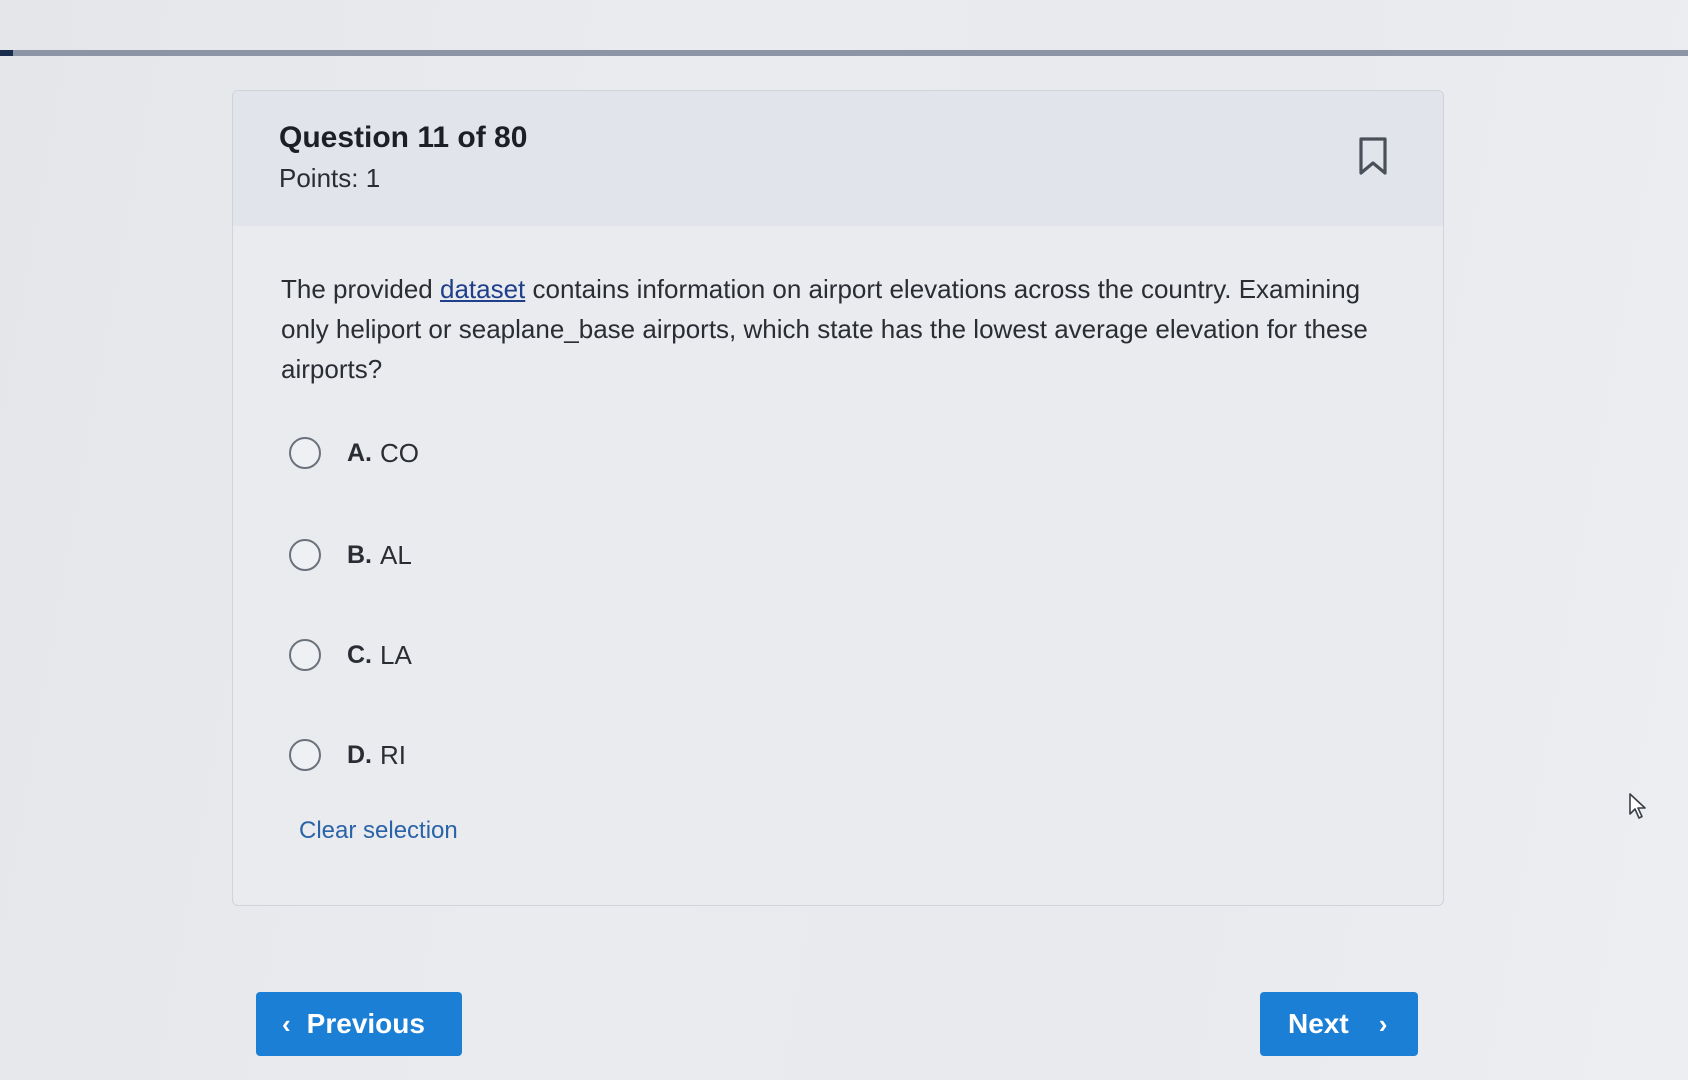 This screenshot has width=1688, height=1080. What do you see at coordinates (1318, 1023) in the screenshot?
I see `next-button-label: Next` at bounding box center [1318, 1023].